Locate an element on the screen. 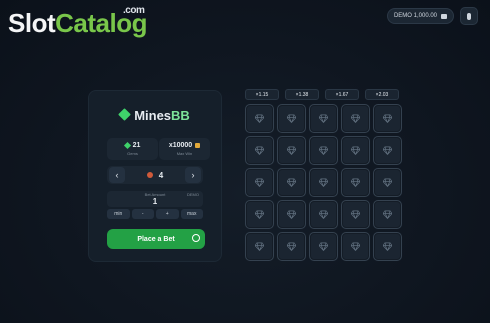 The height and width of the screenshot is (323, 490). bet-max-button: max is located at coordinates (191, 214).